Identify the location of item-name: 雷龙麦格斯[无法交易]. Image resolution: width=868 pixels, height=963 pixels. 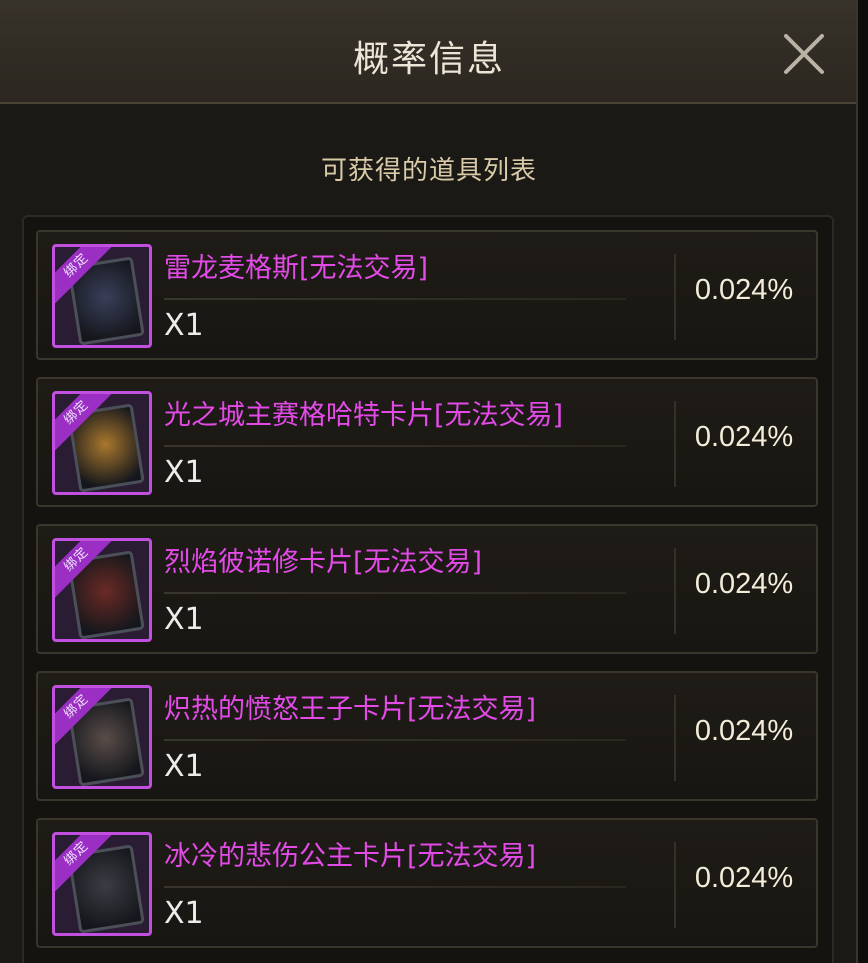
(296, 268).